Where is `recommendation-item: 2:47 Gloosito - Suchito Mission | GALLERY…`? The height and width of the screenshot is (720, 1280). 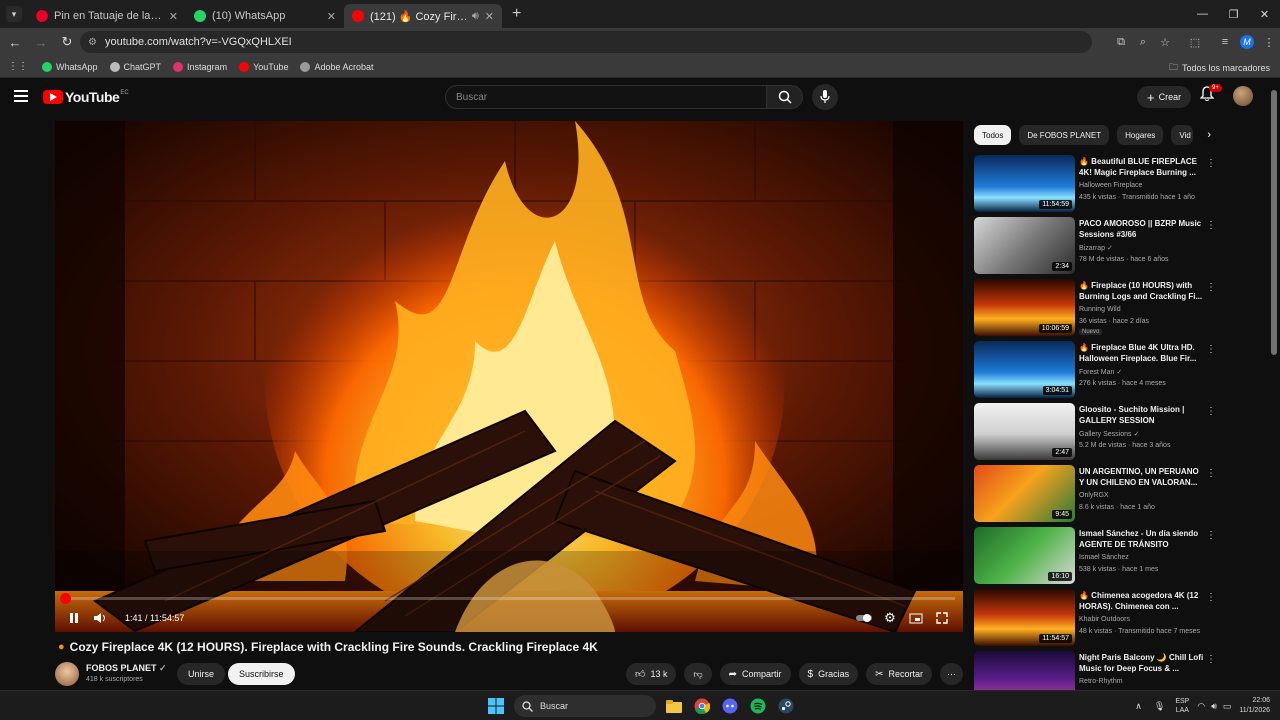 recommendation-item: 2:47 Gloosito - Suchito Mission | GALLERY… is located at coordinates (1096, 433).